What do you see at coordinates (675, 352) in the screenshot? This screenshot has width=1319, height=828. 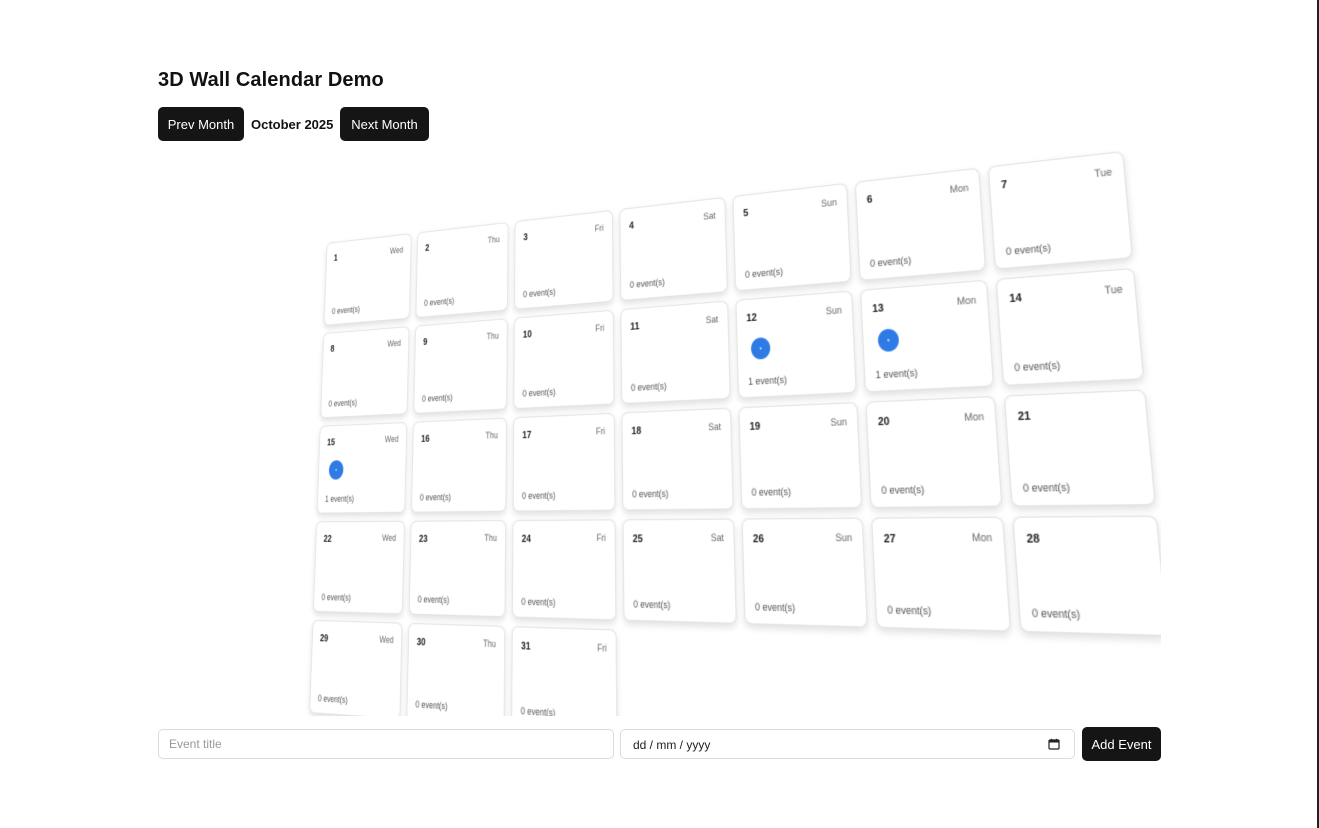 I see `day-card: 11 Sat 0 event(s)` at bounding box center [675, 352].